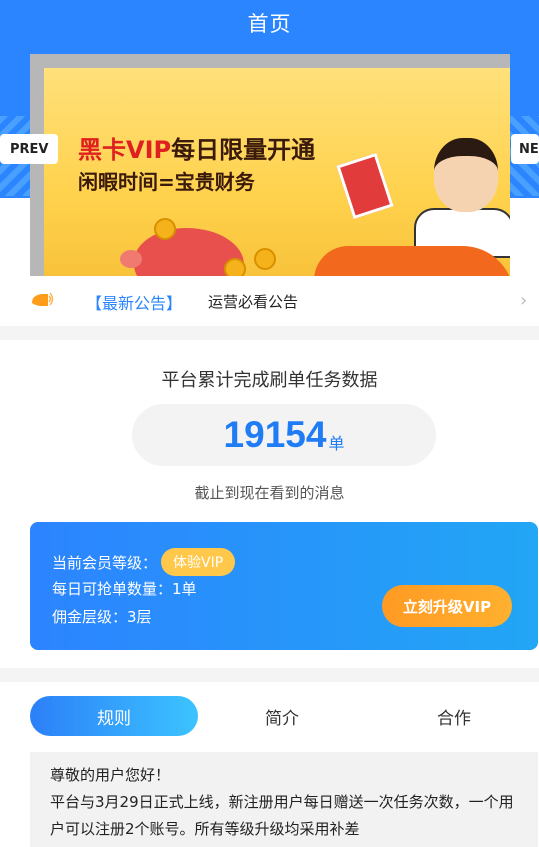 The height and width of the screenshot is (847, 539). Describe the element at coordinates (29, 149) in the screenshot. I see `carousel-prev-button: PREV` at that location.